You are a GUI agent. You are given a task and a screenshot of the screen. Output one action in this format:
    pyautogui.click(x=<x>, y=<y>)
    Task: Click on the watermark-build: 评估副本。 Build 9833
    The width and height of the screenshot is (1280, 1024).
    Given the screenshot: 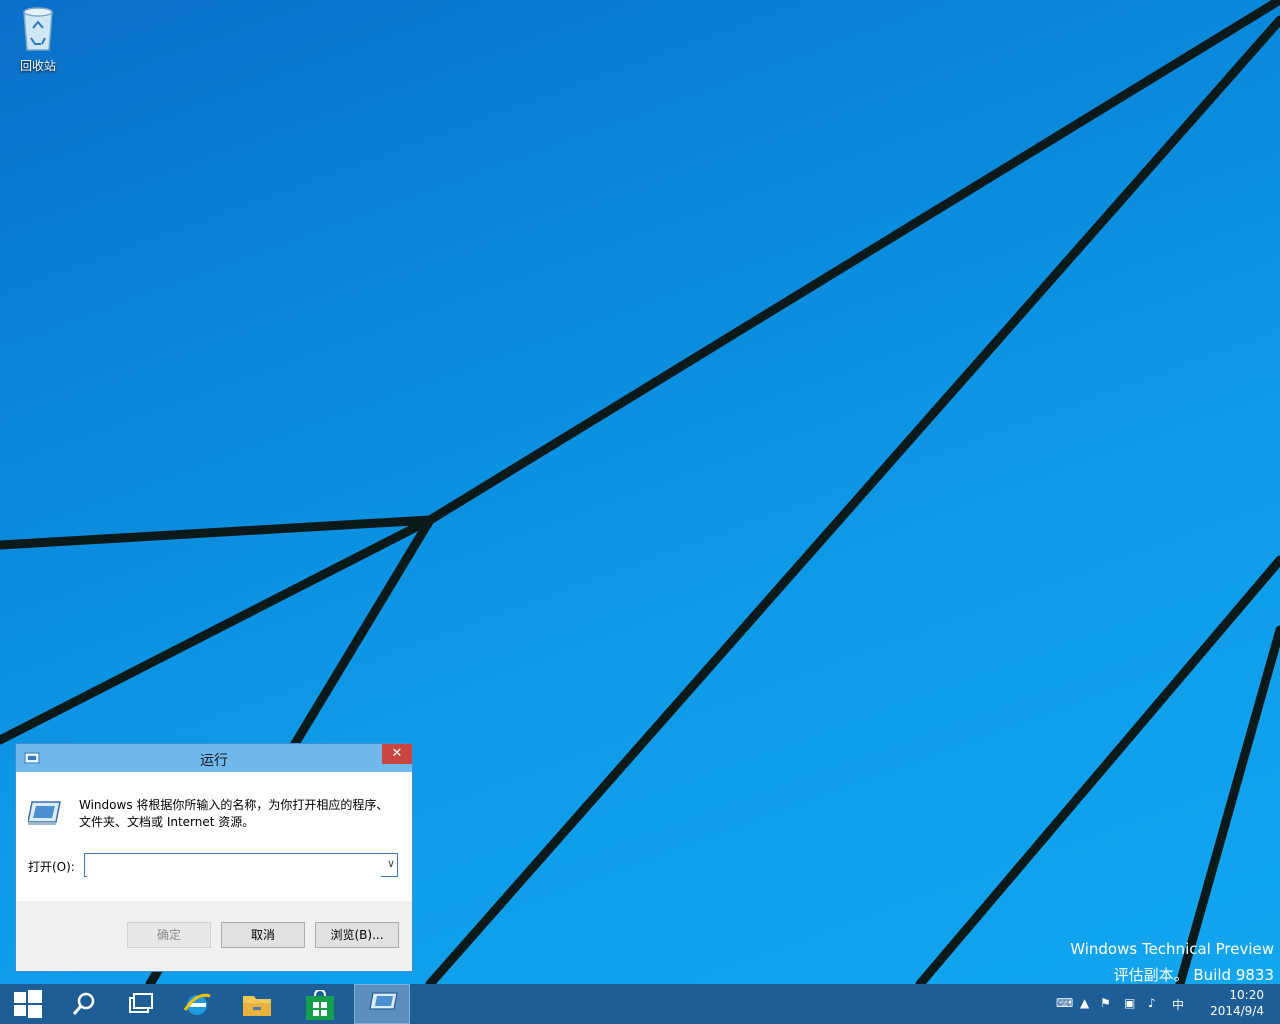 What is the action you would take?
    pyautogui.click(x=1193, y=975)
    